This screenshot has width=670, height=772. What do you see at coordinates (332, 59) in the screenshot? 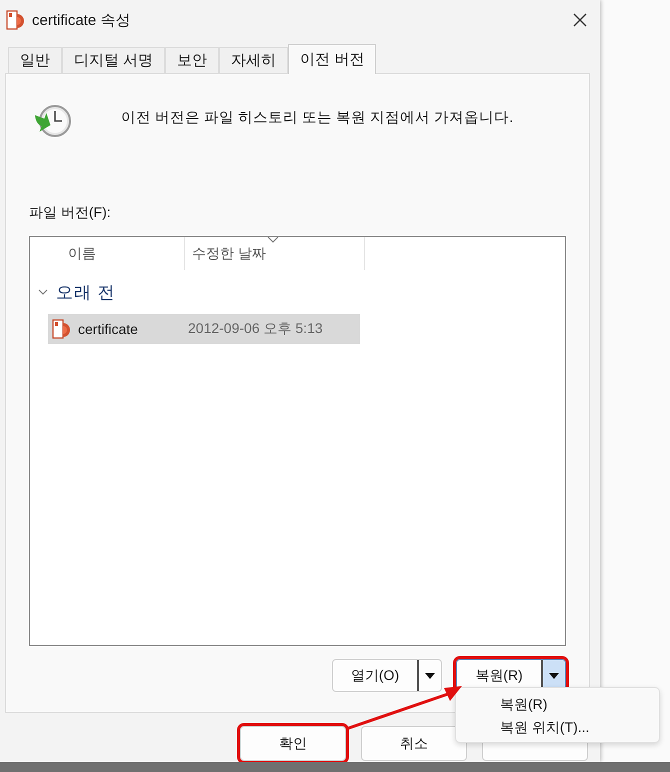
I see `tab: 이전 버전` at bounding box center [332, 59].